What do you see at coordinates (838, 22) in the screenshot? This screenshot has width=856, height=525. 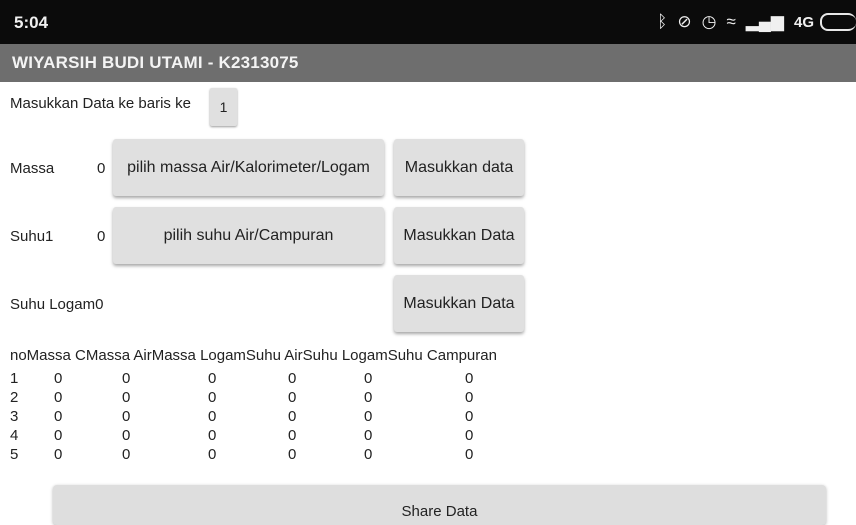 I see `battery-icon` at bounding box center [838, 22].